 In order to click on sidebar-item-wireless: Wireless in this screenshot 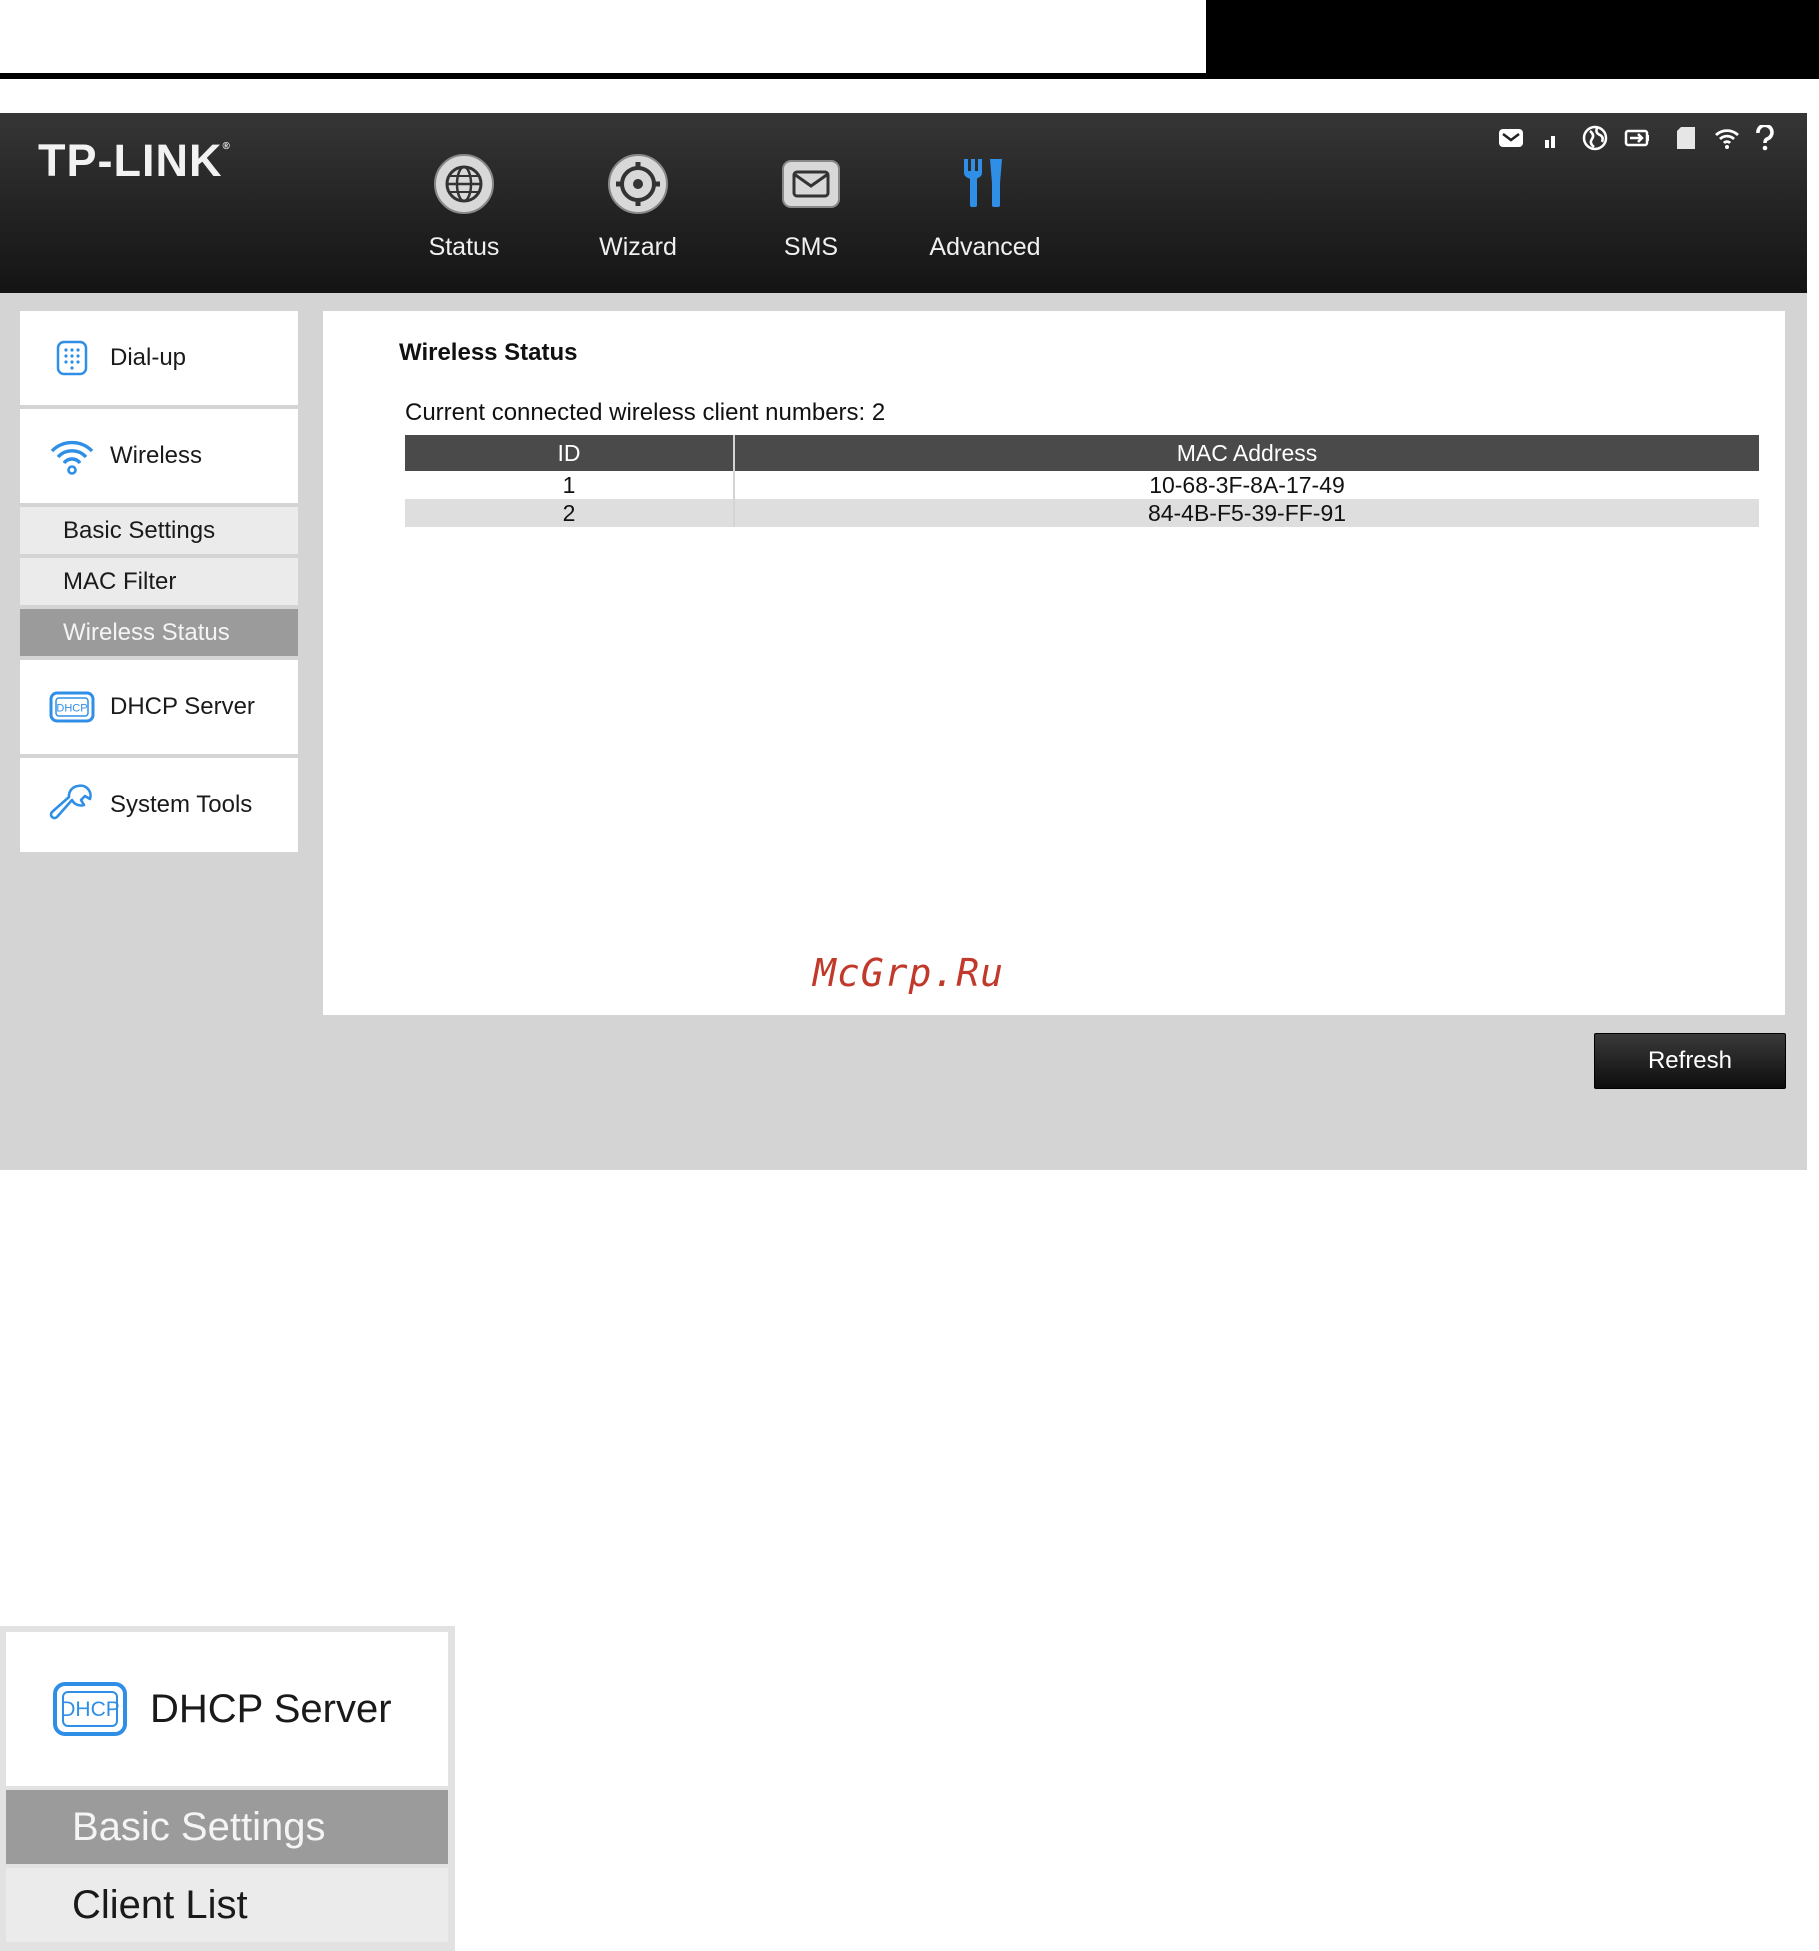, I will do `click(159, 456)`.